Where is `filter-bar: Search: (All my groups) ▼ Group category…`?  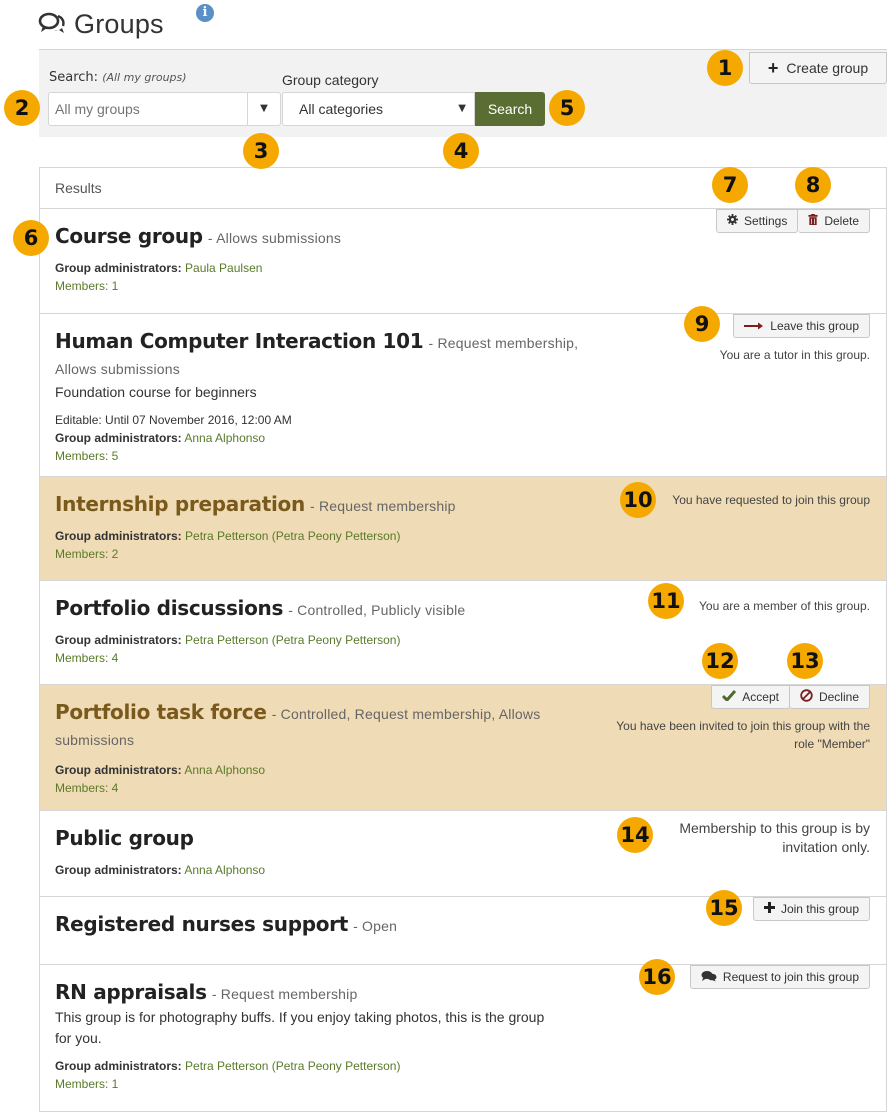
filter-bar: Search: (All my groups) ▼ Group category… is located at coordinates (463, 93).